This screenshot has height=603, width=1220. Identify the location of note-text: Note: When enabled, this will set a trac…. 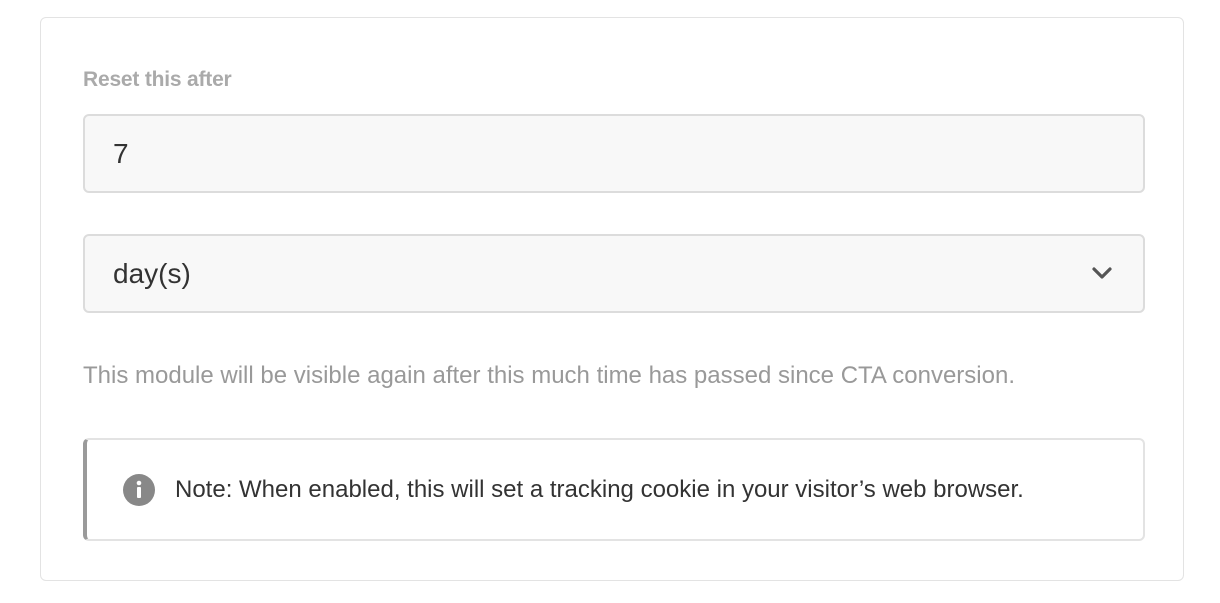
(599, 489).